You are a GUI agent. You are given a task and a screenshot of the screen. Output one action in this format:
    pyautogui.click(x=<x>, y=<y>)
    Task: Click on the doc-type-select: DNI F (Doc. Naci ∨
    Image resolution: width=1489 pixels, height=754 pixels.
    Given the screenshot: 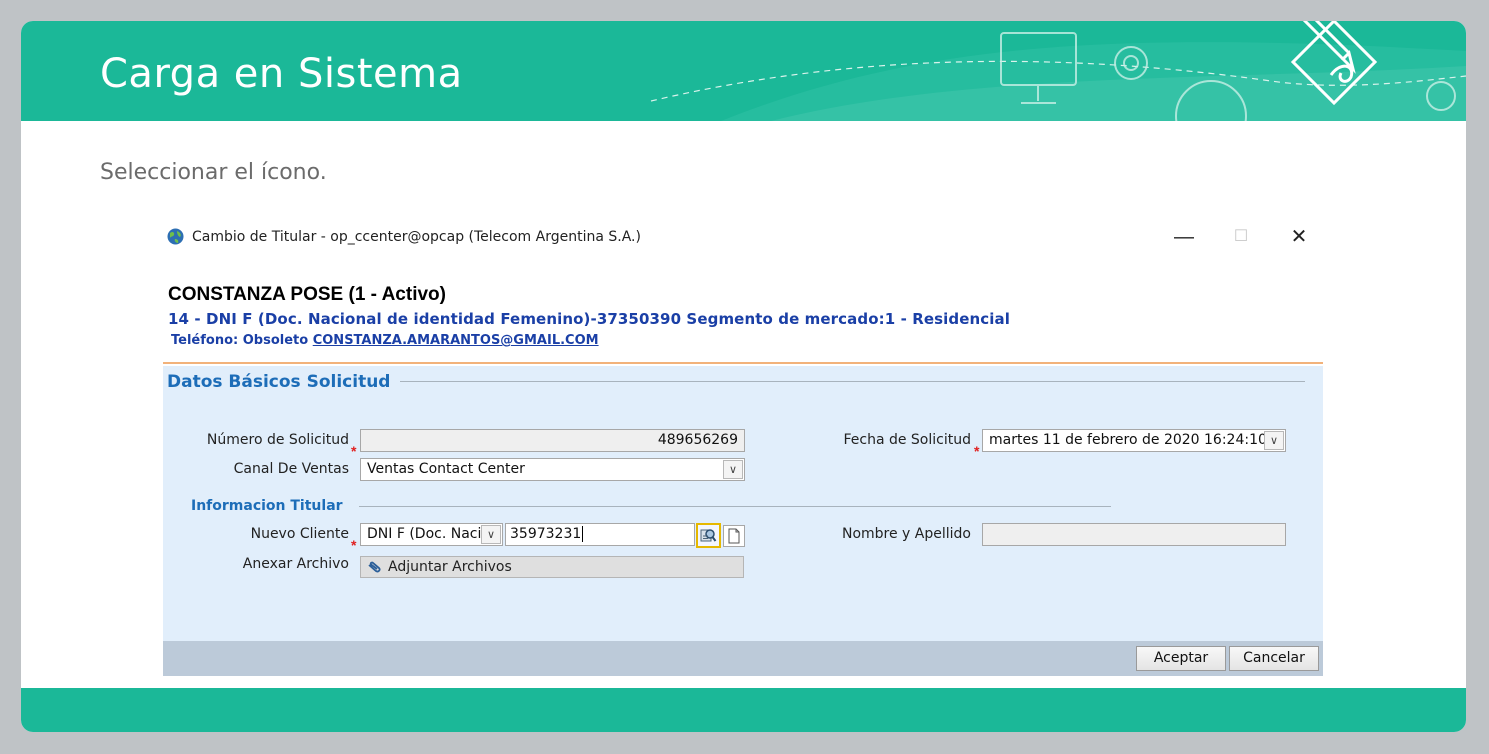 What is the action you would take?
    pyautogui.click(x=431, y=534)
    